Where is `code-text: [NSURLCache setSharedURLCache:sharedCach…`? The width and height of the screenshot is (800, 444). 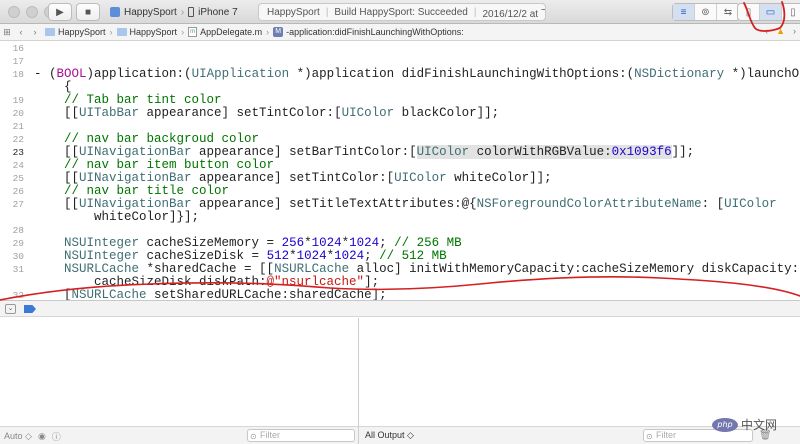 code-text: [NSURLCache setSharedURLCache:sharedCach… is located at coordinates (210, 294).